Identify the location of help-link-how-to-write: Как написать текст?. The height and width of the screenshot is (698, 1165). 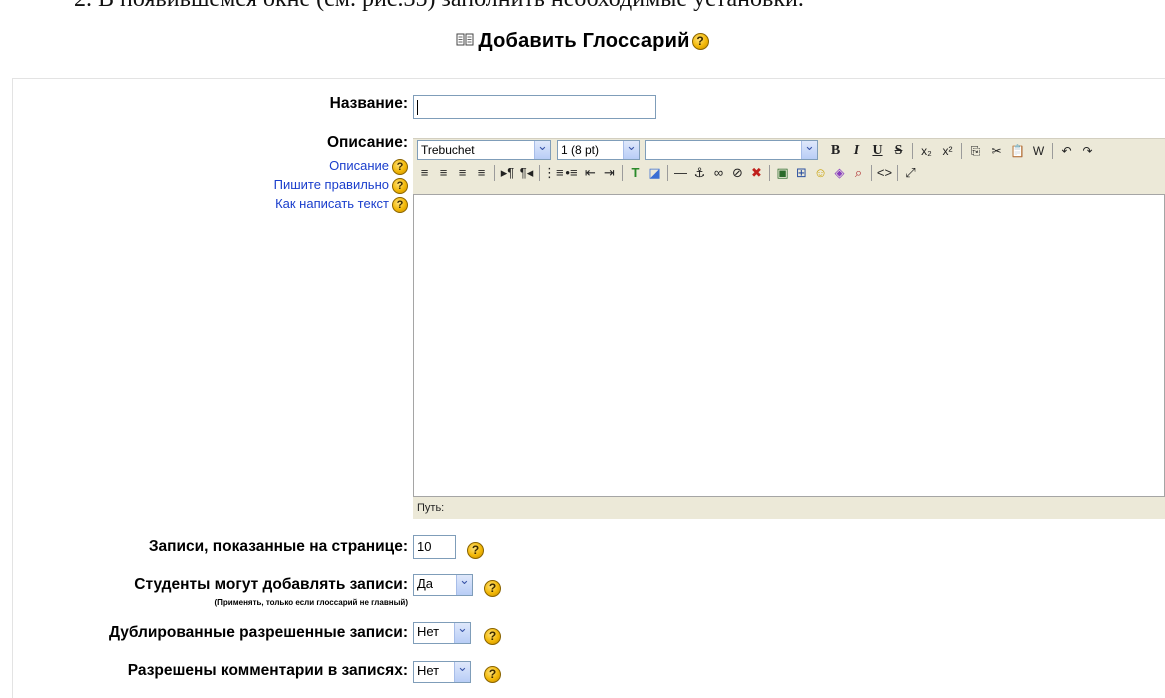
(341, 203).